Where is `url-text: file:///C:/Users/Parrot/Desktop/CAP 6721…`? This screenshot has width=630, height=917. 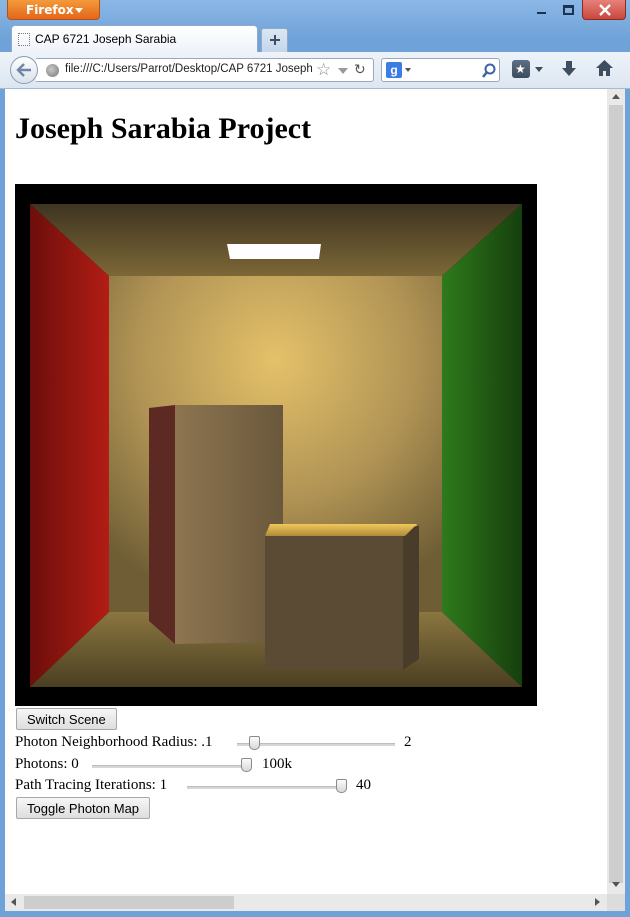
url-text: file:///C:/Users/Parrot/Desktop/CAP 6721… is located at coordinates (189, 69).